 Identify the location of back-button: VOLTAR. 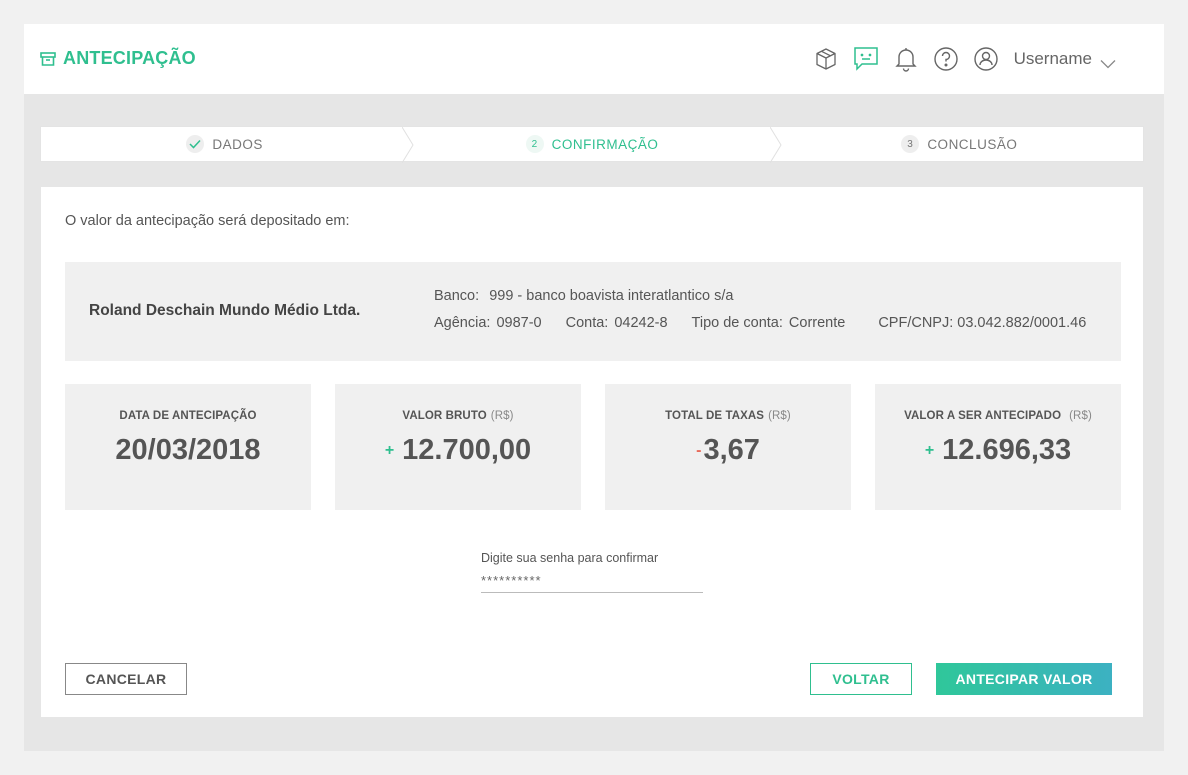
(861, 679).